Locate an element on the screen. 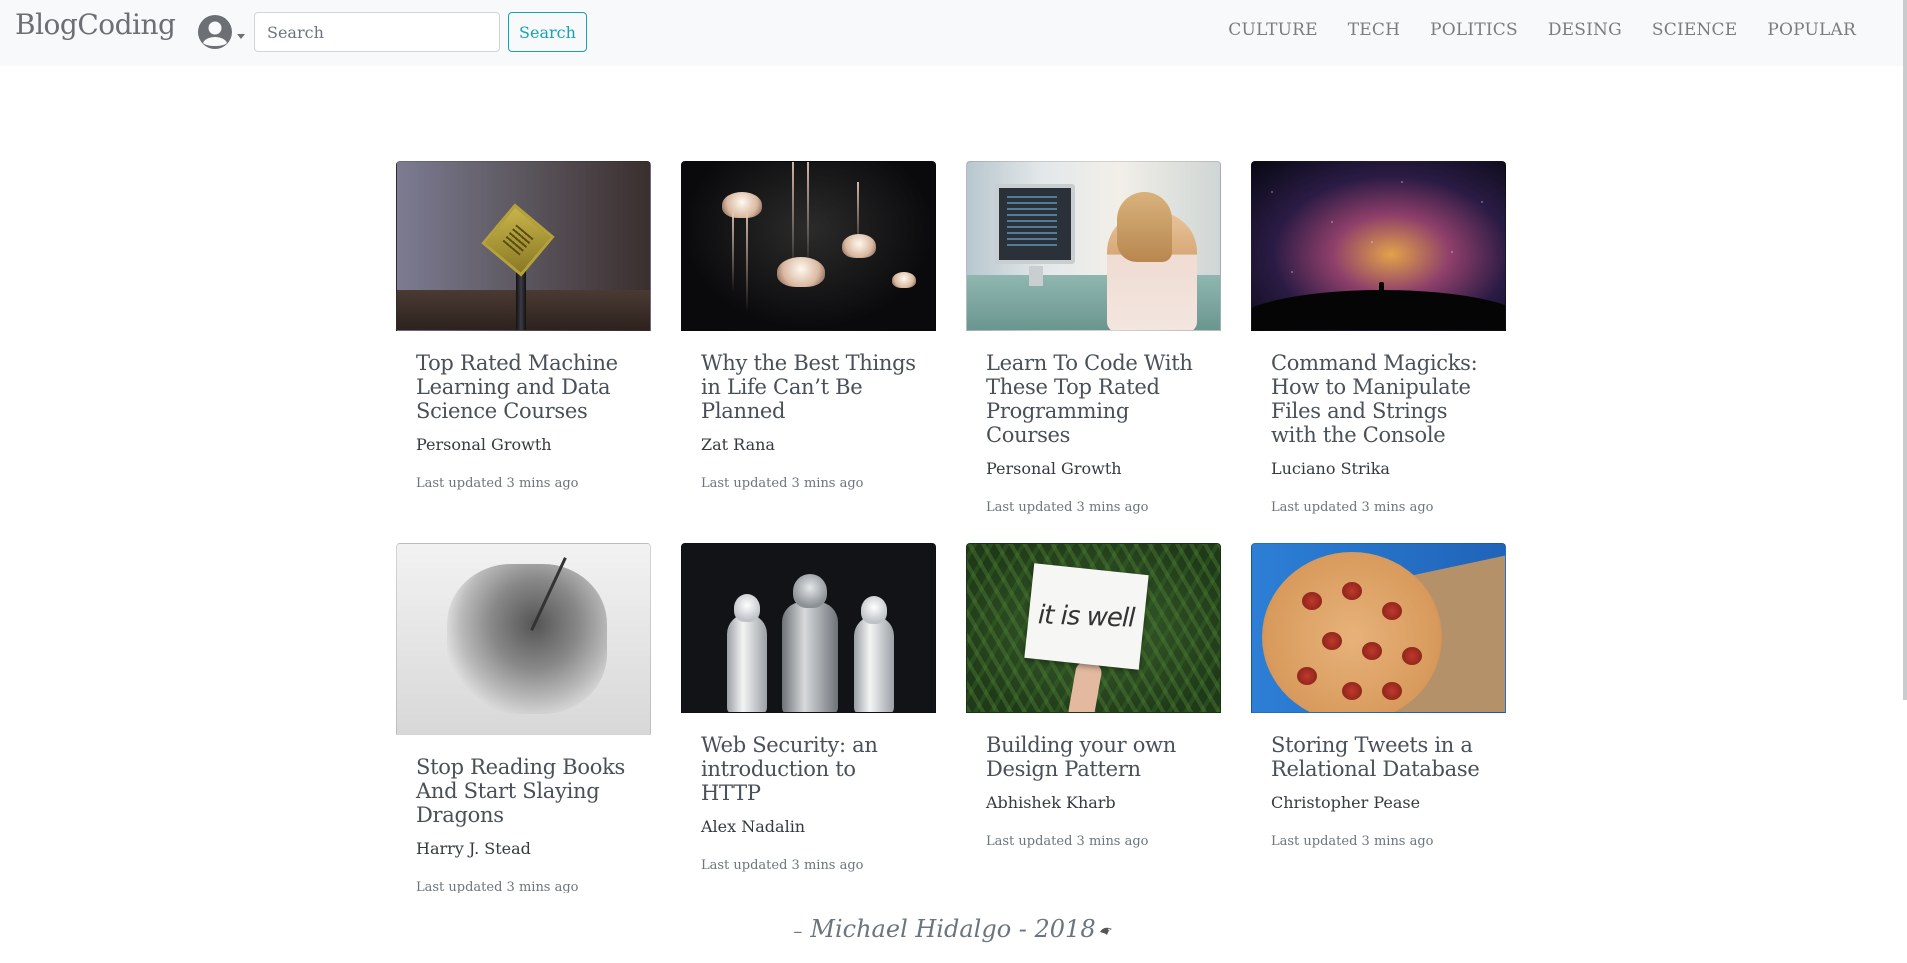  article-author: Alex Nadalin is located at coordinates (753, 826).